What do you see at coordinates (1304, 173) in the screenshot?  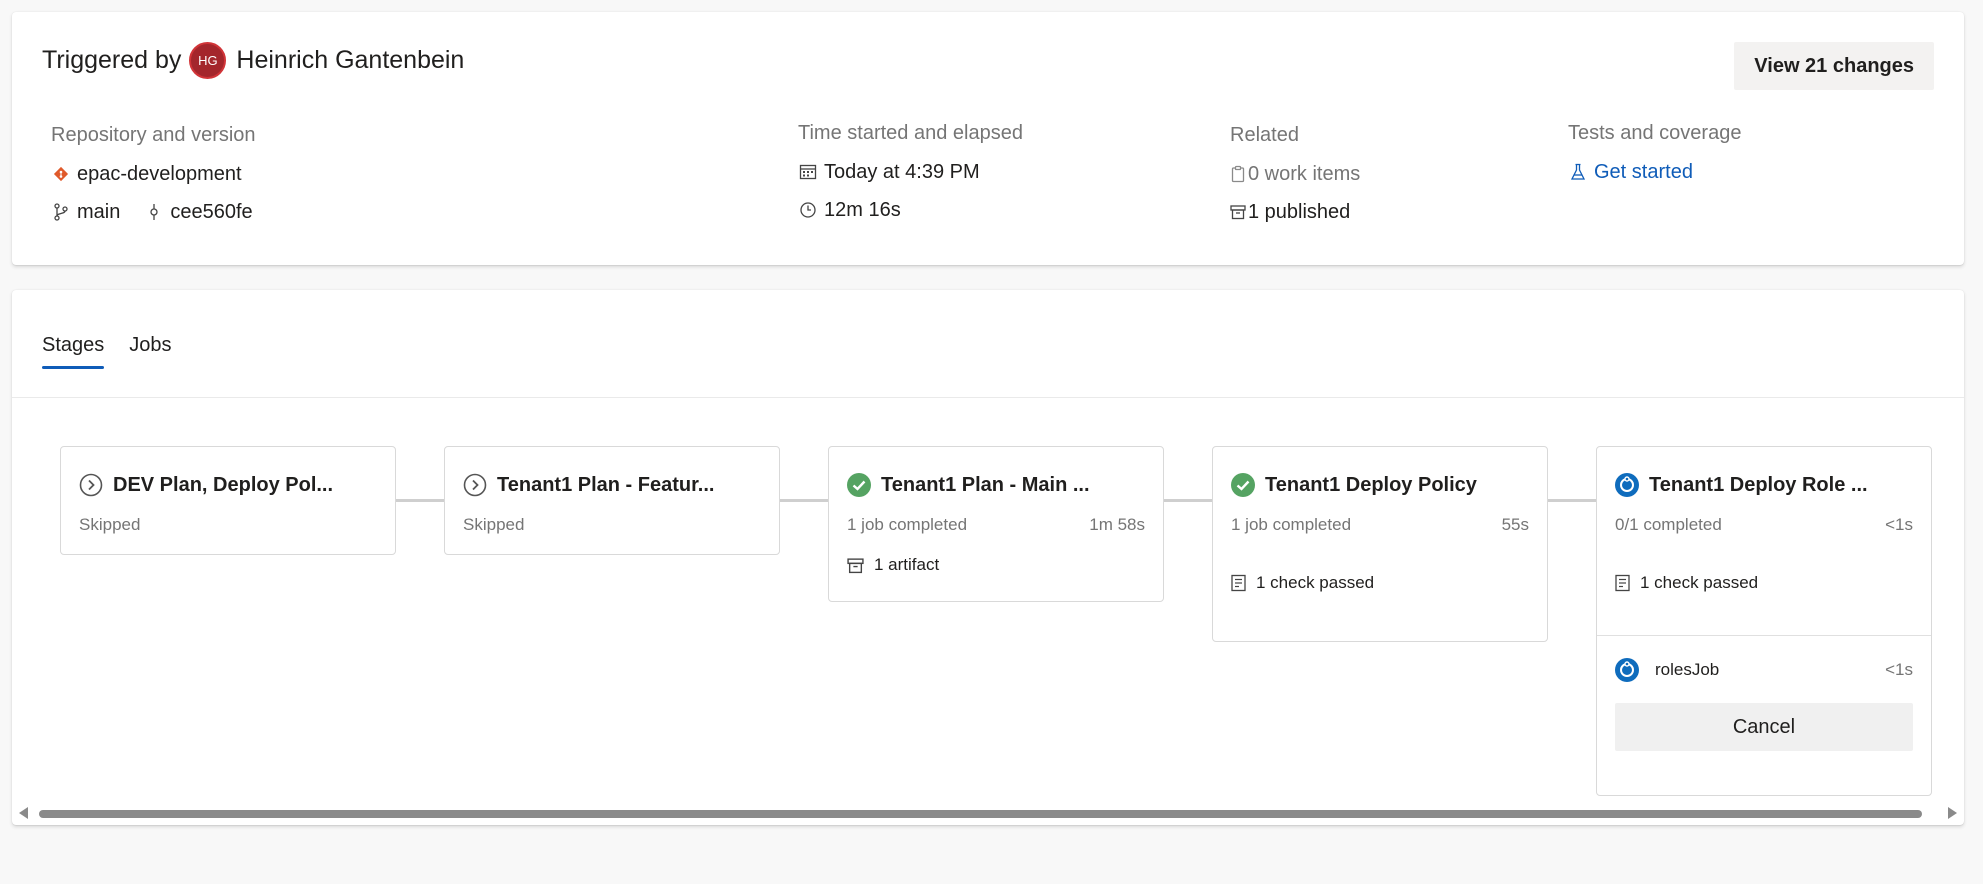 I see `work-items: 0 work items` at bounding box center [1304, 173].